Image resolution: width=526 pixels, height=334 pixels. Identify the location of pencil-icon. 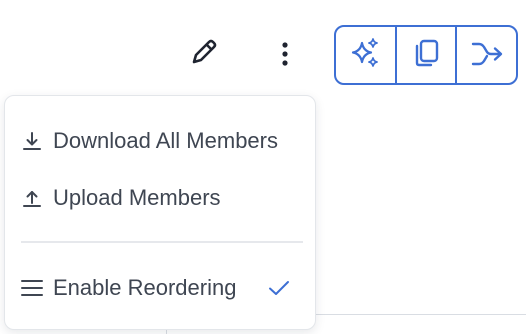
(204, 54).